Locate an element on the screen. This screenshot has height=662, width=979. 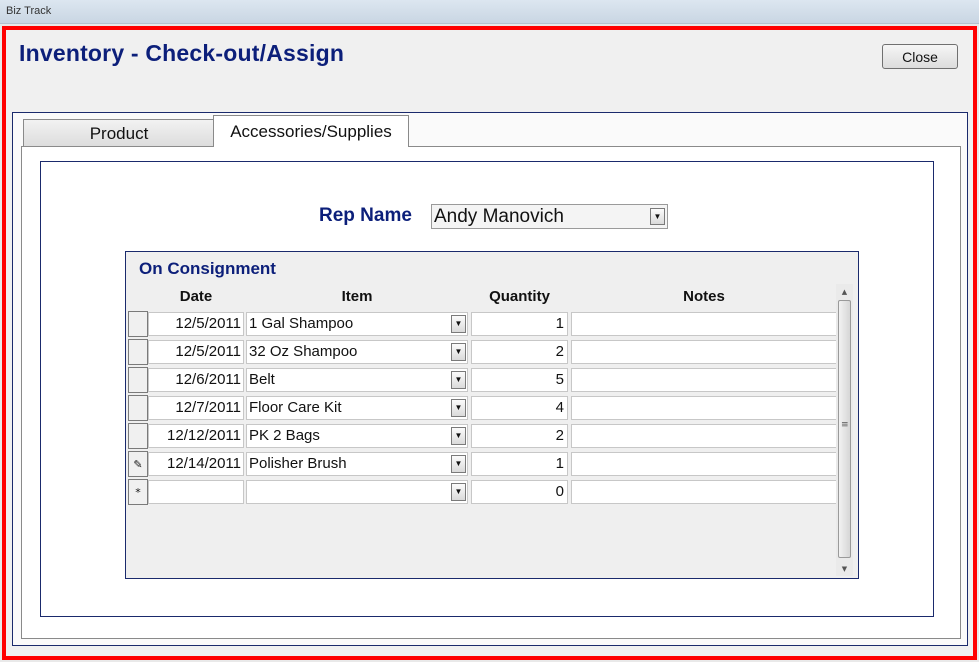
item-value: Polisher Brush is located at coordinates (298, 463).